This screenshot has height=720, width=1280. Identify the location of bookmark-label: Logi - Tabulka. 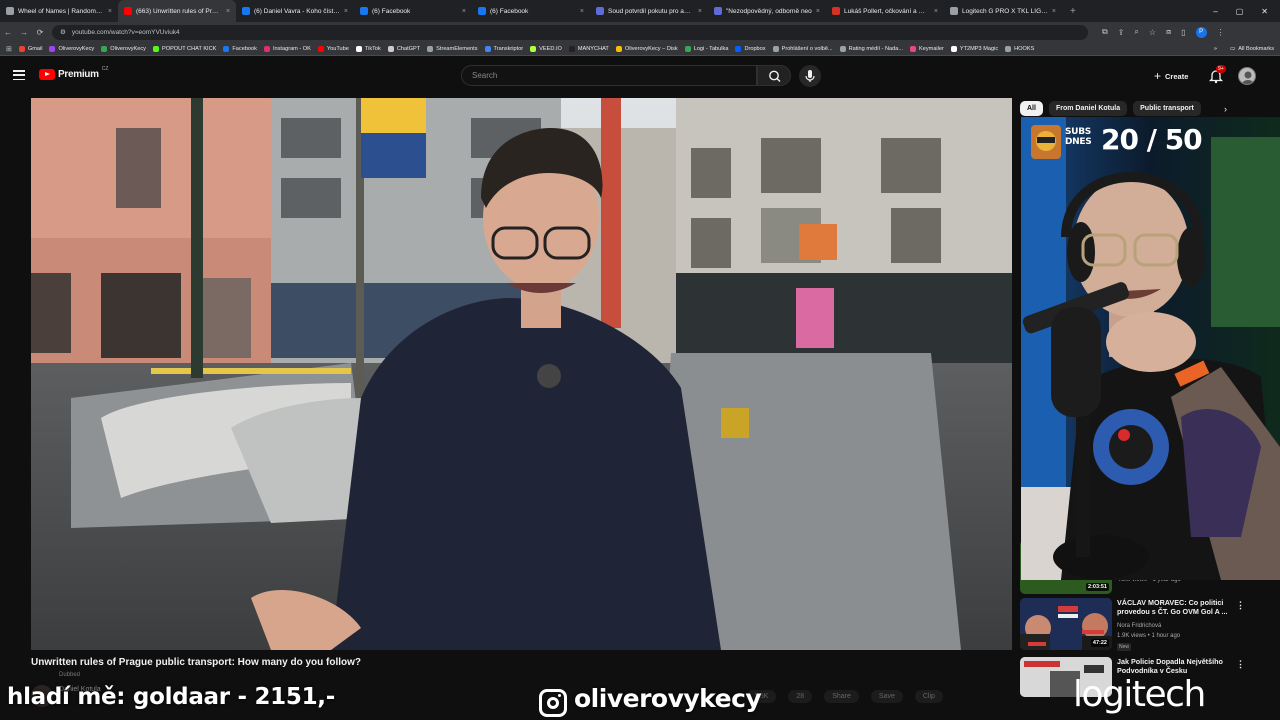
(711, 48).